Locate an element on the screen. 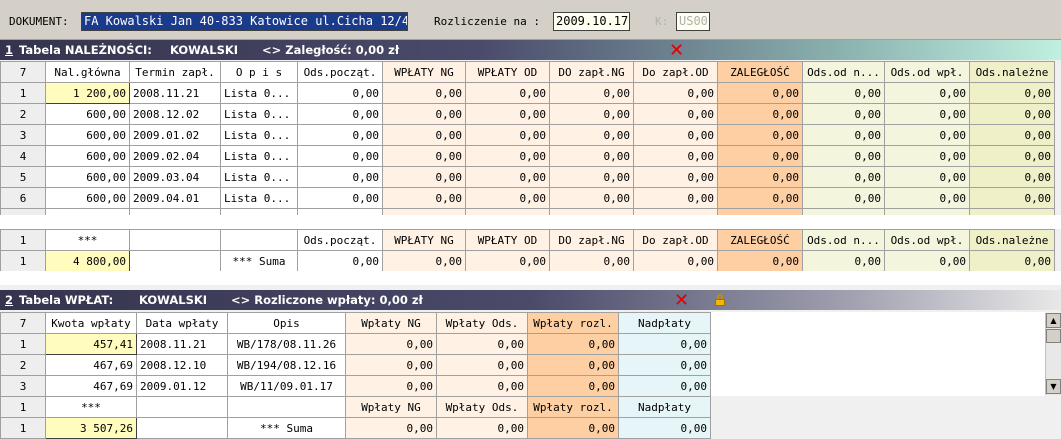 The height and width of the screenshot is (439, 1061). lock-icon is located at coordinates (720, 300).